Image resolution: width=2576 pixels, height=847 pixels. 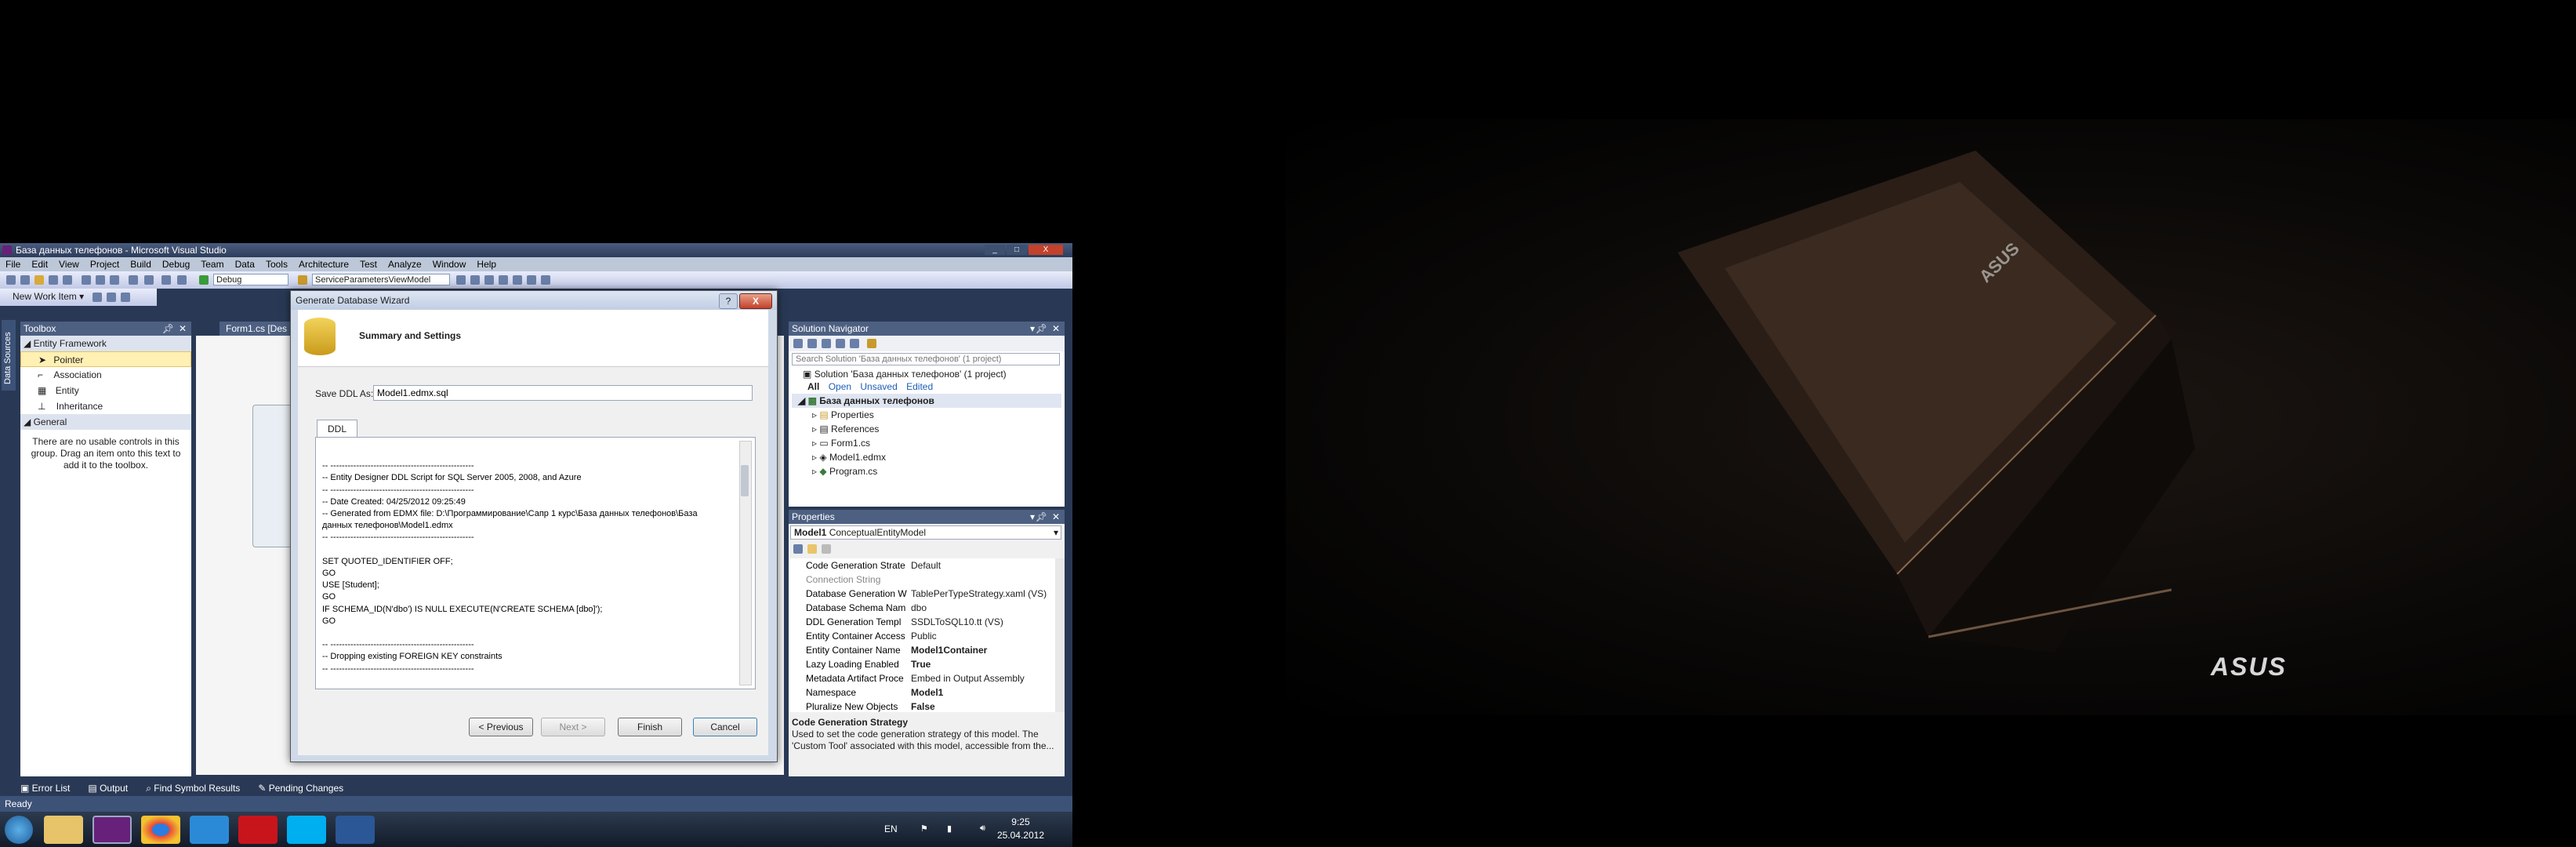 What do you see at coordinates (68, 280) in the screenshot?
I see `save-all-icon` at bounding box center [68, 280].